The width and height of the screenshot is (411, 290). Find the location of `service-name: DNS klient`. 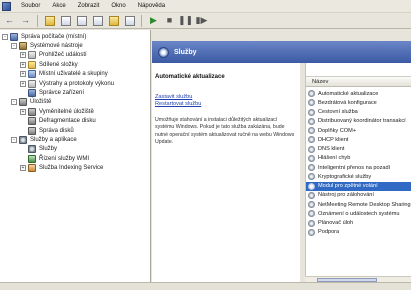

service-name: DNS klient is located at coordinates (331, 149).